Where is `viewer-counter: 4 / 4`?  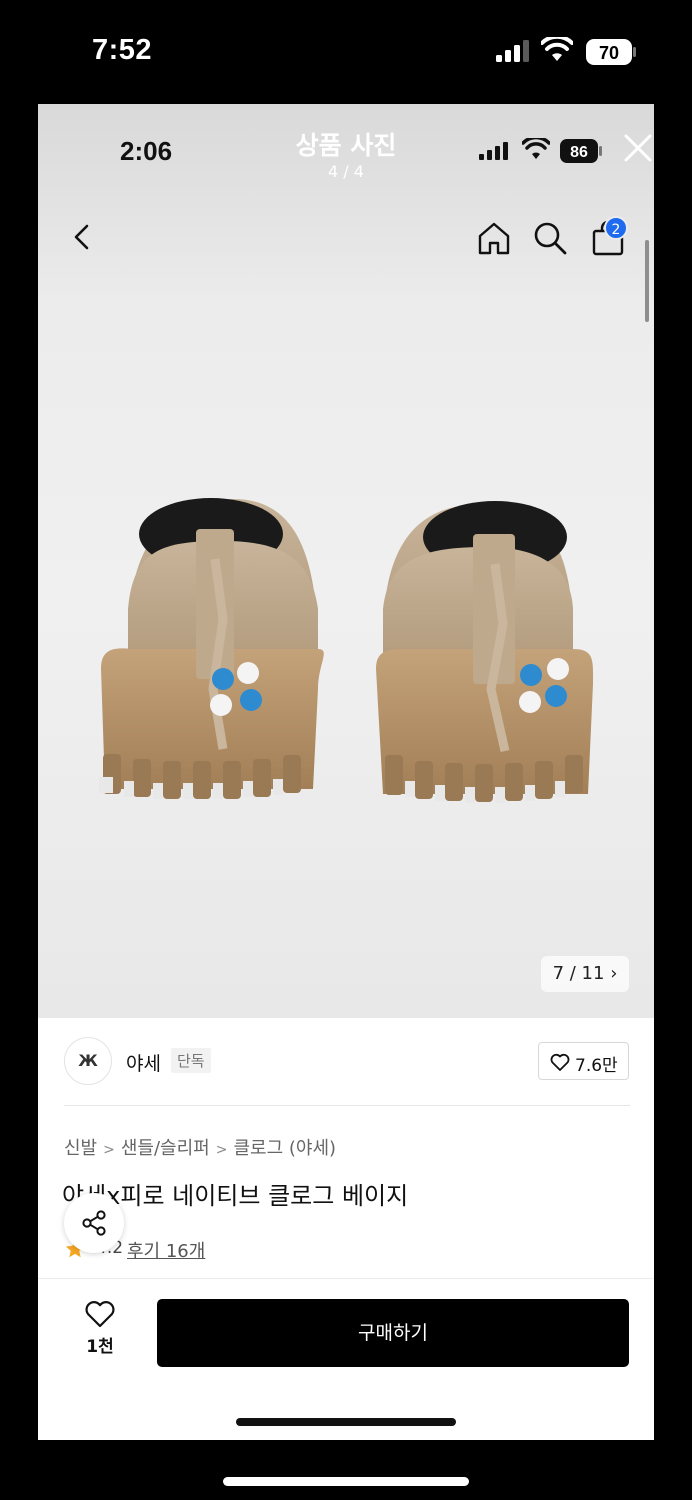 viewer-counter: 4 / 4 is located at coordinates (346, 171).